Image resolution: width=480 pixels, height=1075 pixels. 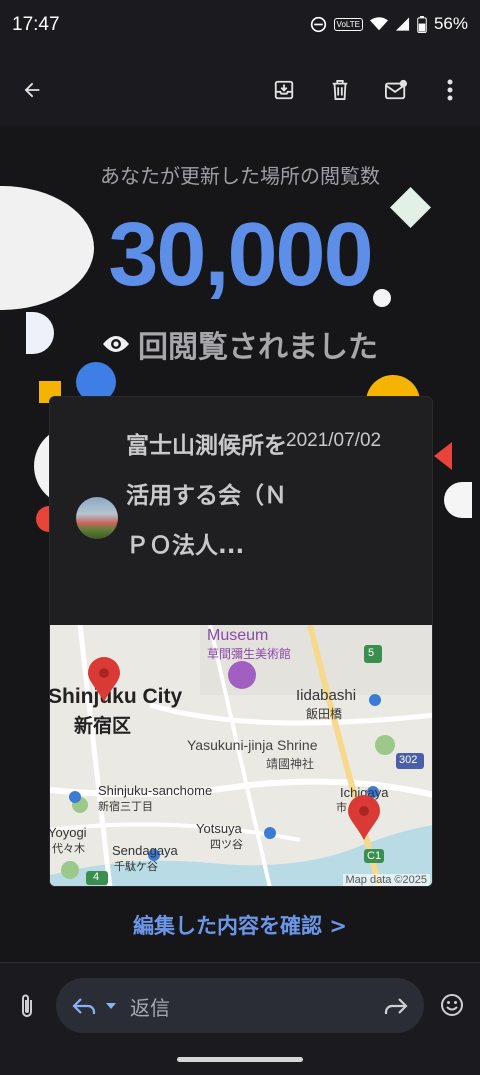 I want to click on map-label-sanchome: Shinjuku-sanchome, so click(x=155, y=790).